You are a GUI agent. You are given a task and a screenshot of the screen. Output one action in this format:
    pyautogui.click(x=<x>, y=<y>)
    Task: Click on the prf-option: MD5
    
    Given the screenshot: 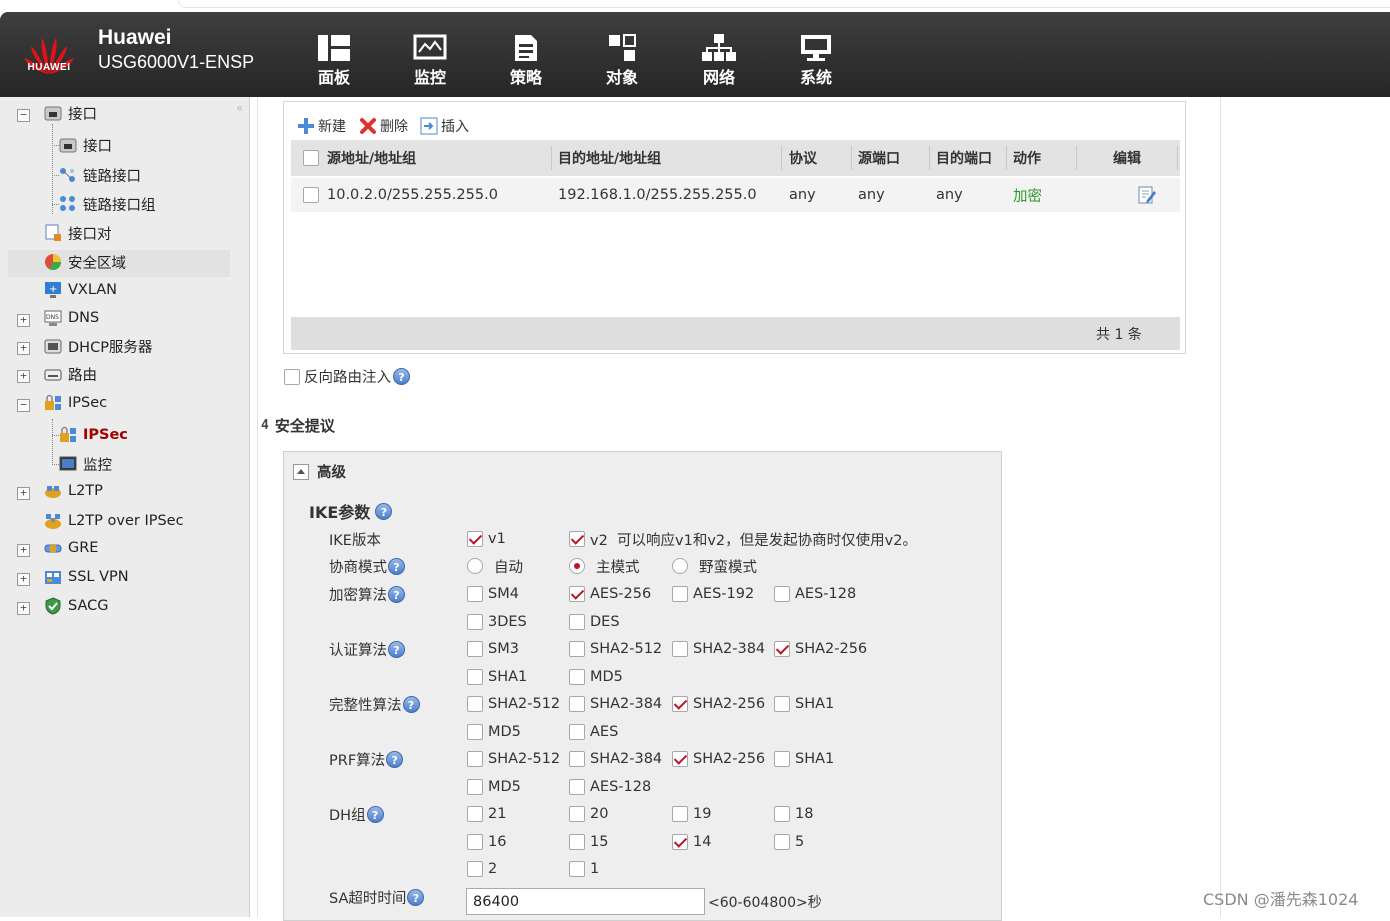 What is the action you would take?
    pyautogui.click(x=494, y=787)
    